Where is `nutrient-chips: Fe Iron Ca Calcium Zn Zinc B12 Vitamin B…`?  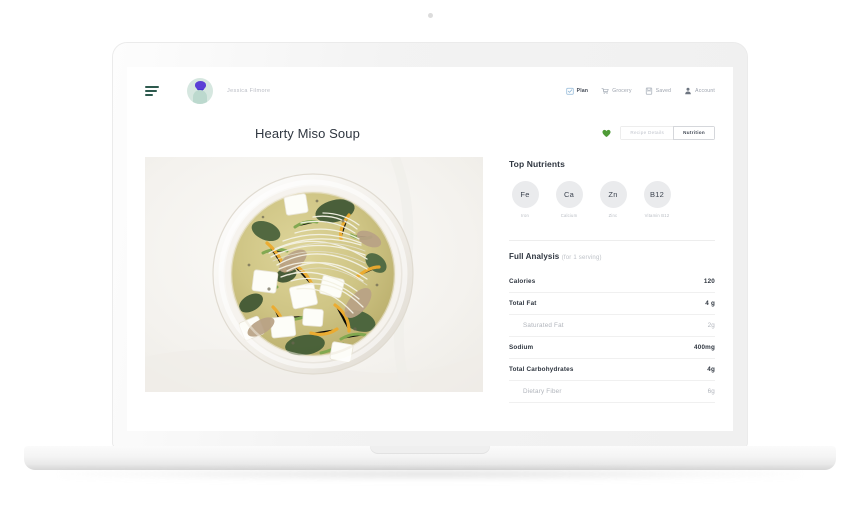 nutrient-chips: Fe Iron Ca Calcium Zn Zinc B12 Vitamin B… is located at coordinates (612, 199).